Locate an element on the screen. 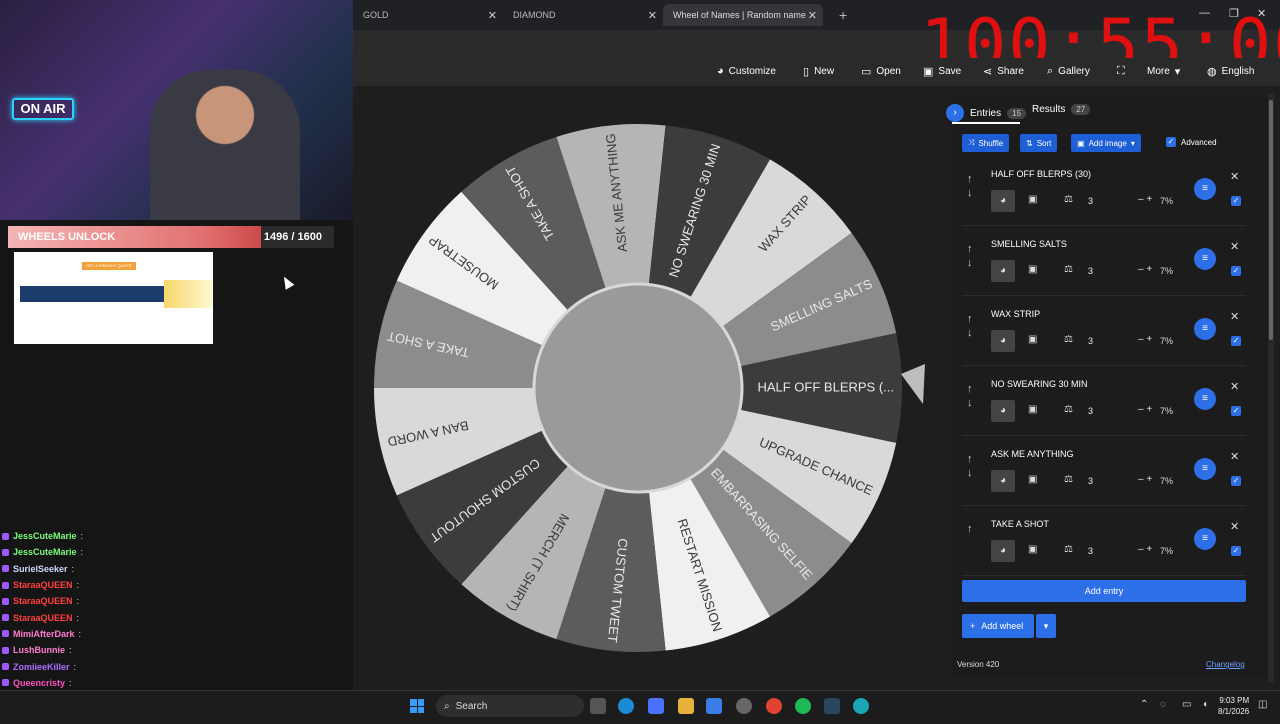 The height and width of the screenshot is (724, 1280). shuffle-button: ⤨ Shuffle is located at coordinates (986, 143).